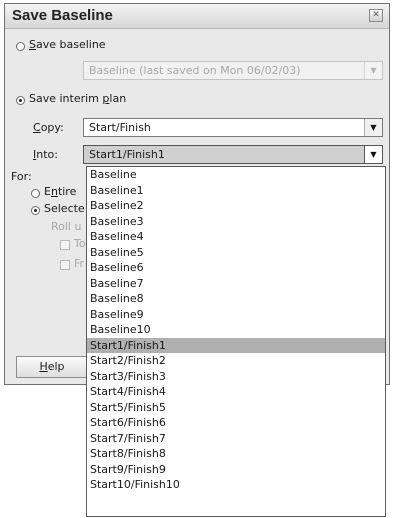  Describe the element at coordinates (236, 330) in the screenshot. I see `dropdown-option: Baseline10` at that location.